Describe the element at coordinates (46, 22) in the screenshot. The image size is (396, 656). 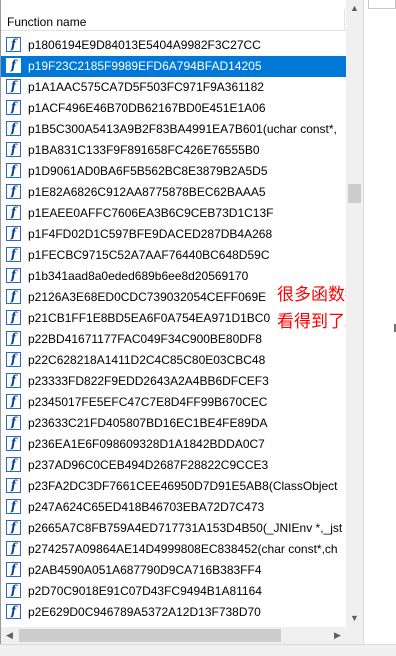
I see `column-header-function-name: Function name` at that location.